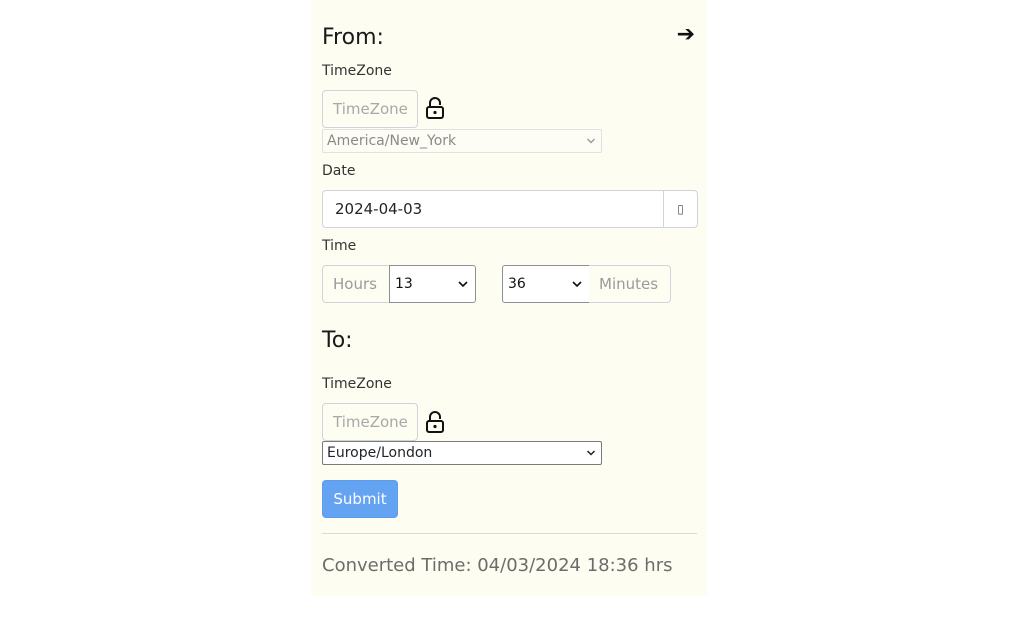 The width and height of the screenshot is (1020, 638). I want to click on minutes-addon: Minutes, so click(630, 284).